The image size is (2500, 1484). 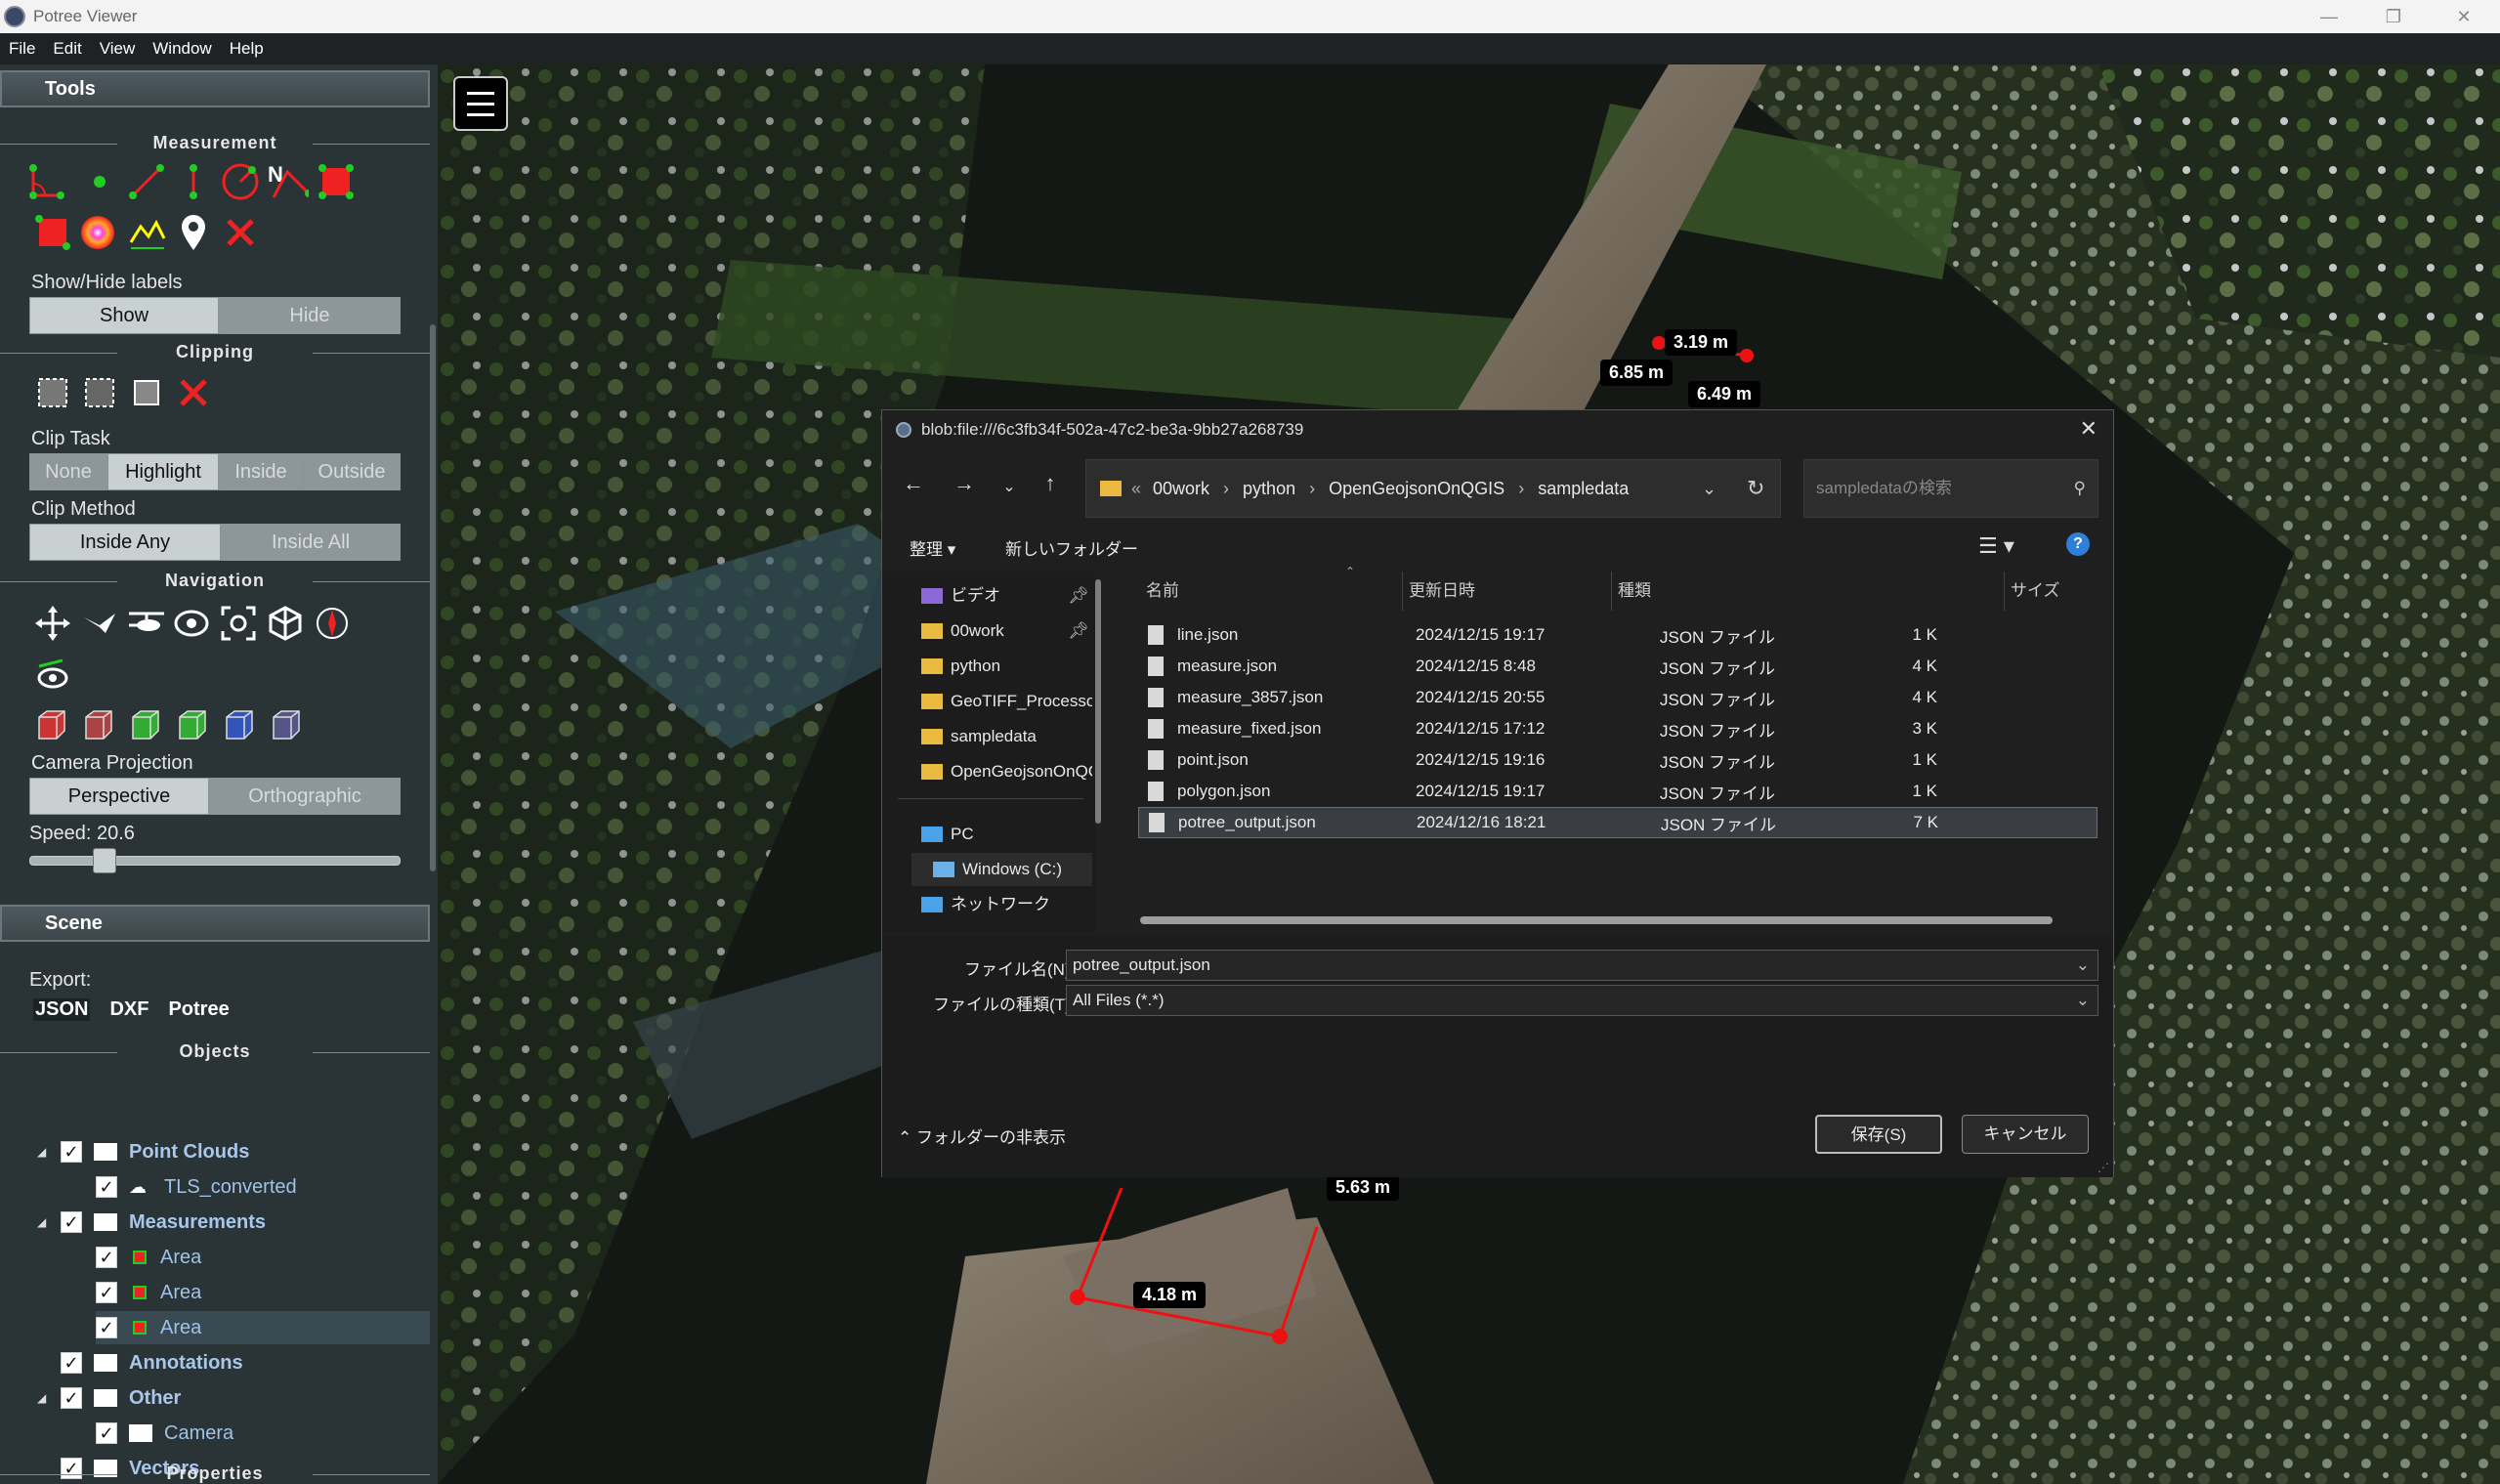 What do you see at coordinates (192, 724) in the screenshot?
I see `back-view-icon` at bounding box center [192, 724].